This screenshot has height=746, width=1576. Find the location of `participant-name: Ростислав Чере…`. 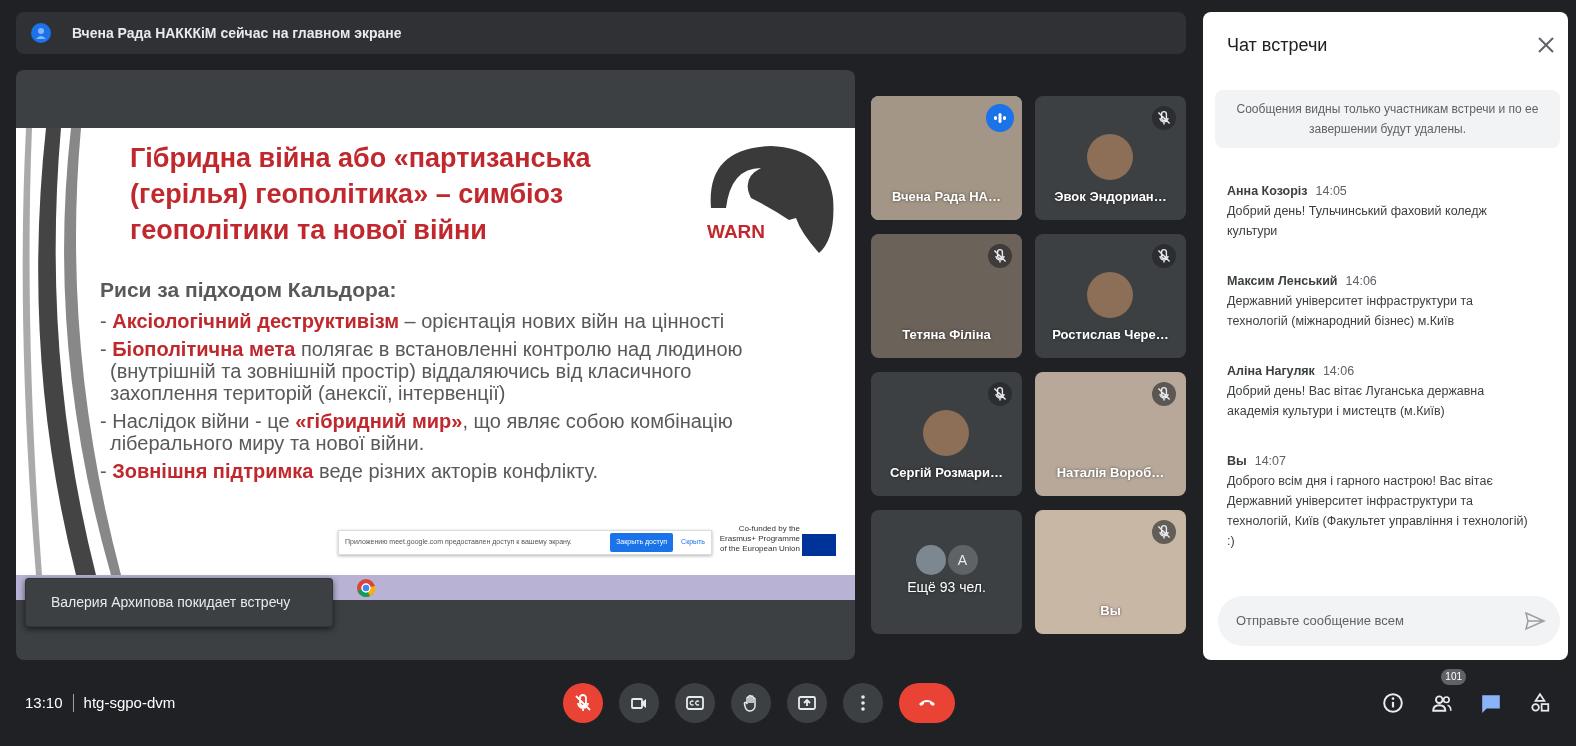

participant-name: Ростислав Чере… is located at coordinates (1110, 334).